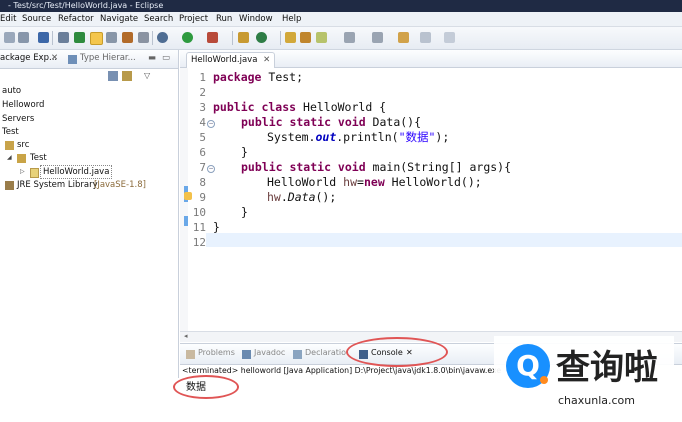 The image size is (682, 422). What do you see at coordinates (147, 75) in the screenshot?
I see `view-menu-icon: ▽` at bounding box center [147, 75].